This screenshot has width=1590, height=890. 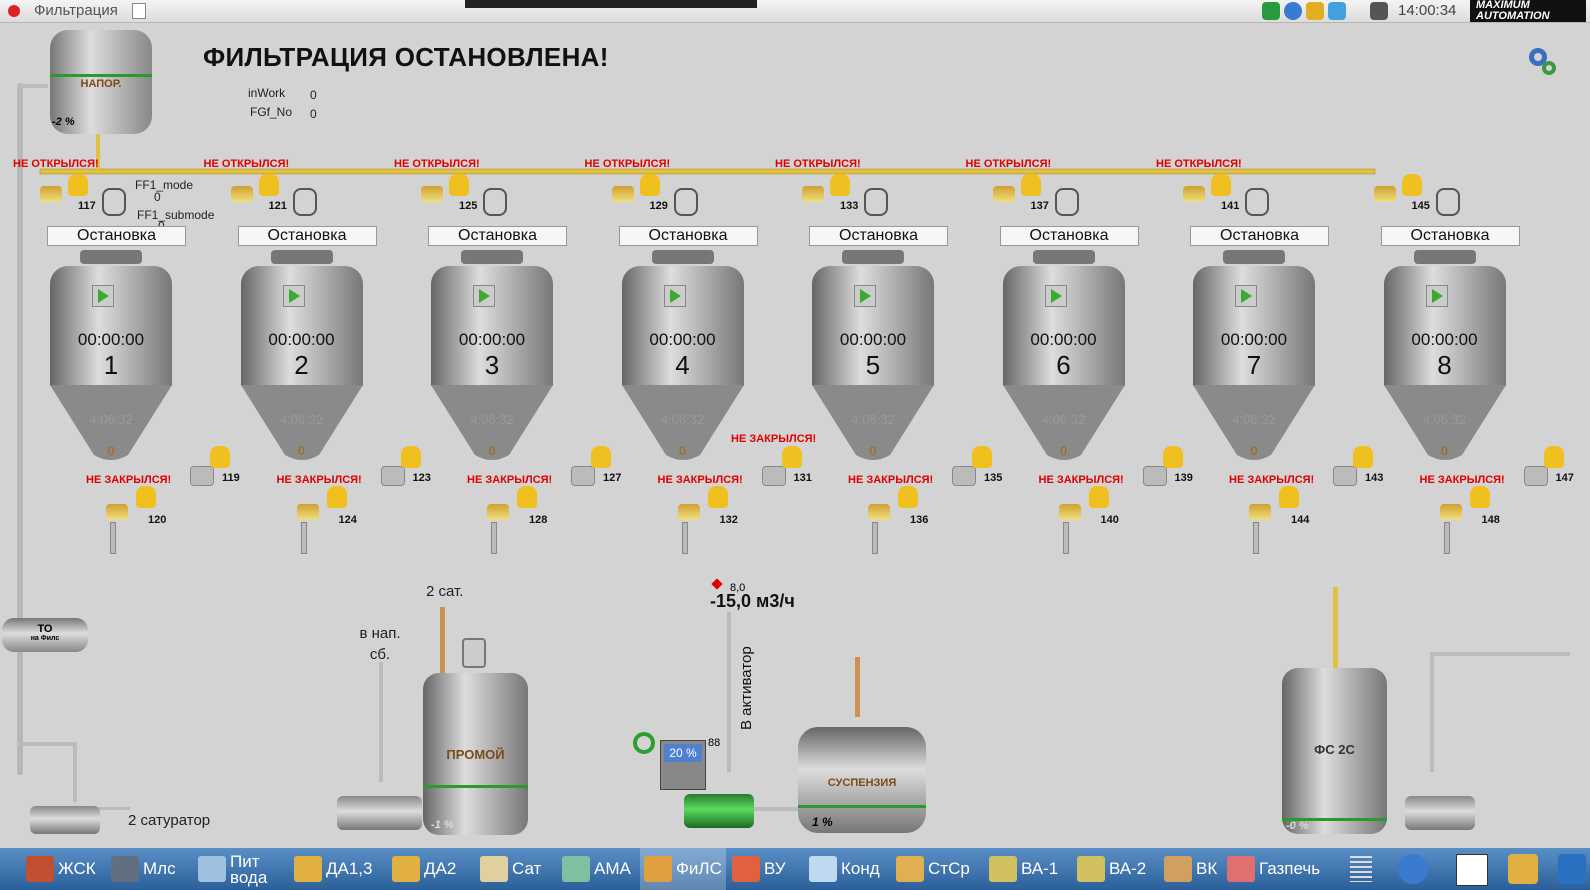 I want to click on taskbar-item-14: Газпечь, so click(x=1281, y=869).